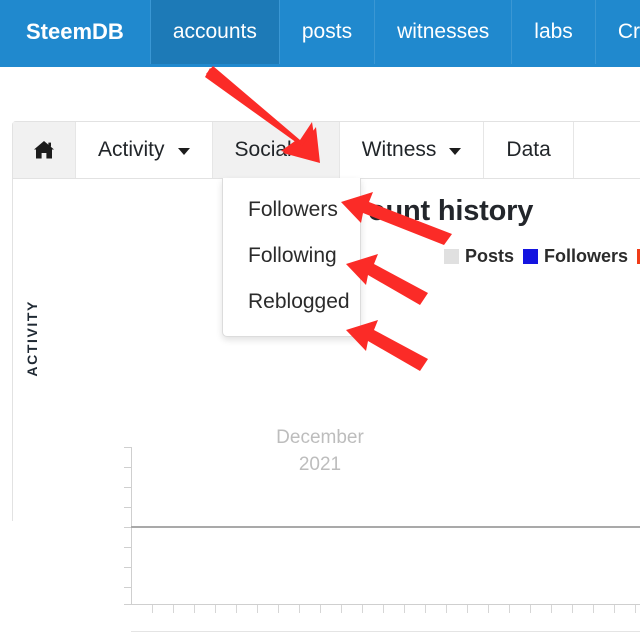 The height and width of the screenshot is (632, 640). Describe the element at coordinates (451, 256) in the screenshot. I see `legend-swatch-posts` at that location.